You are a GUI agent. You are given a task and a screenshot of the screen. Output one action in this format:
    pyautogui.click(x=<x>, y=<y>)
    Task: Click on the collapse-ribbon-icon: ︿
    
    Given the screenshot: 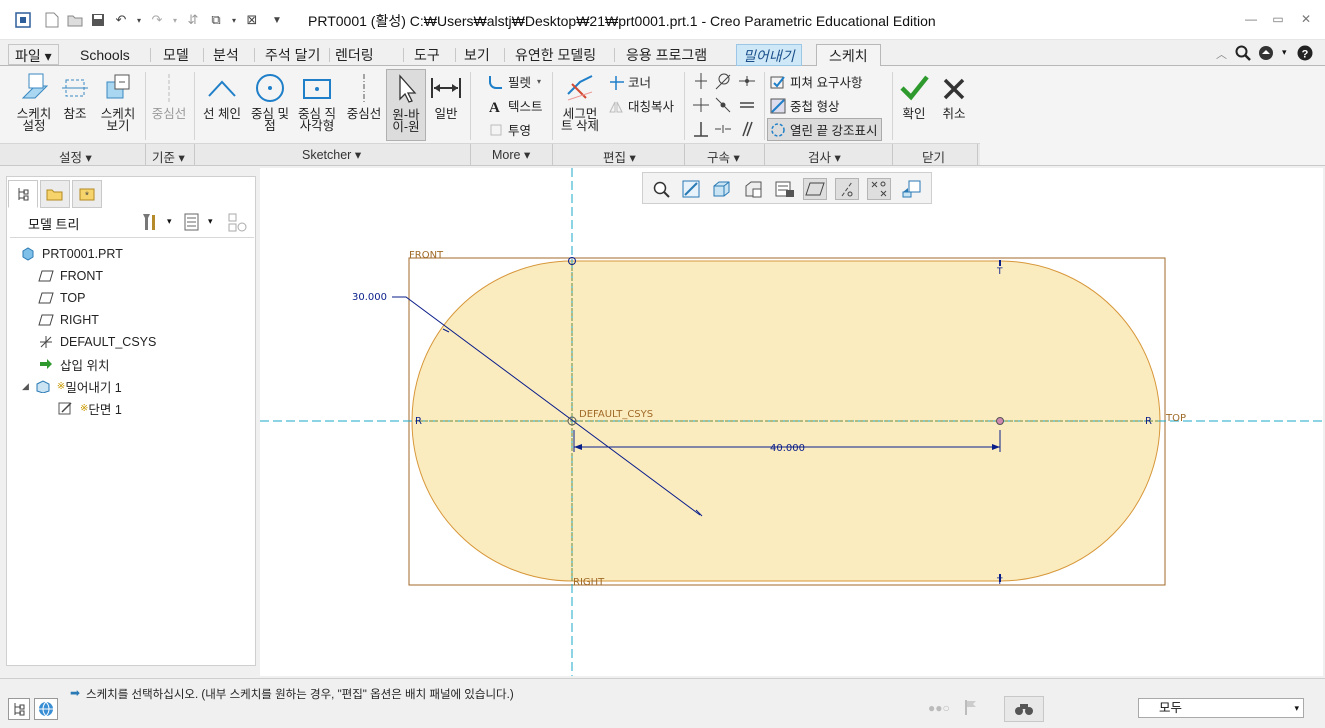 What is the action you would take?
    pyautogui.click(x=1221, y=54)
    